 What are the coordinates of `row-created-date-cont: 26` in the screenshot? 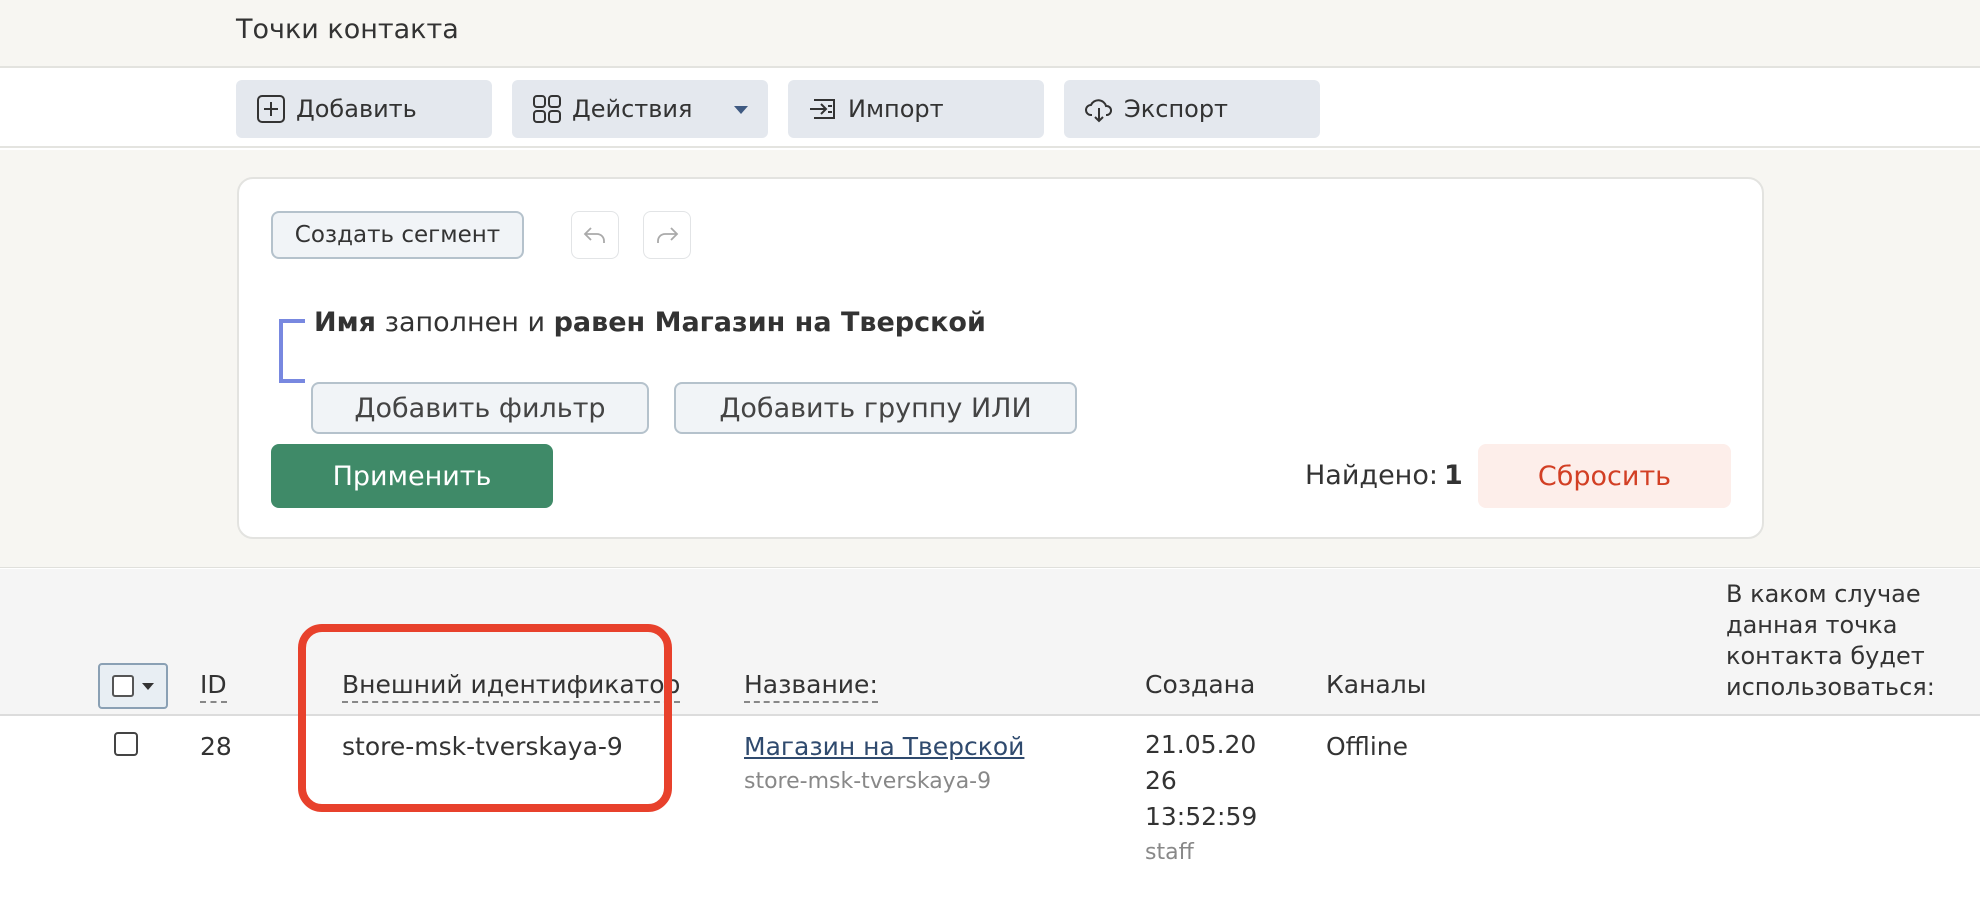 It's located at (1161, 780).